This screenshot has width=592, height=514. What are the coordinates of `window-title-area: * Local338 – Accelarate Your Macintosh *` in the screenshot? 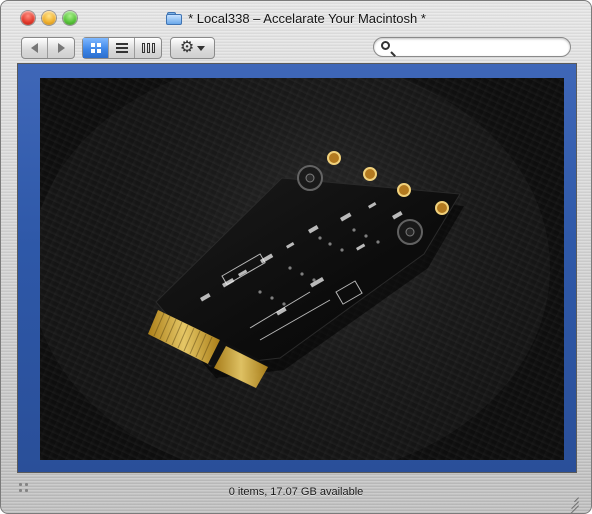 It's located at (296, 18).